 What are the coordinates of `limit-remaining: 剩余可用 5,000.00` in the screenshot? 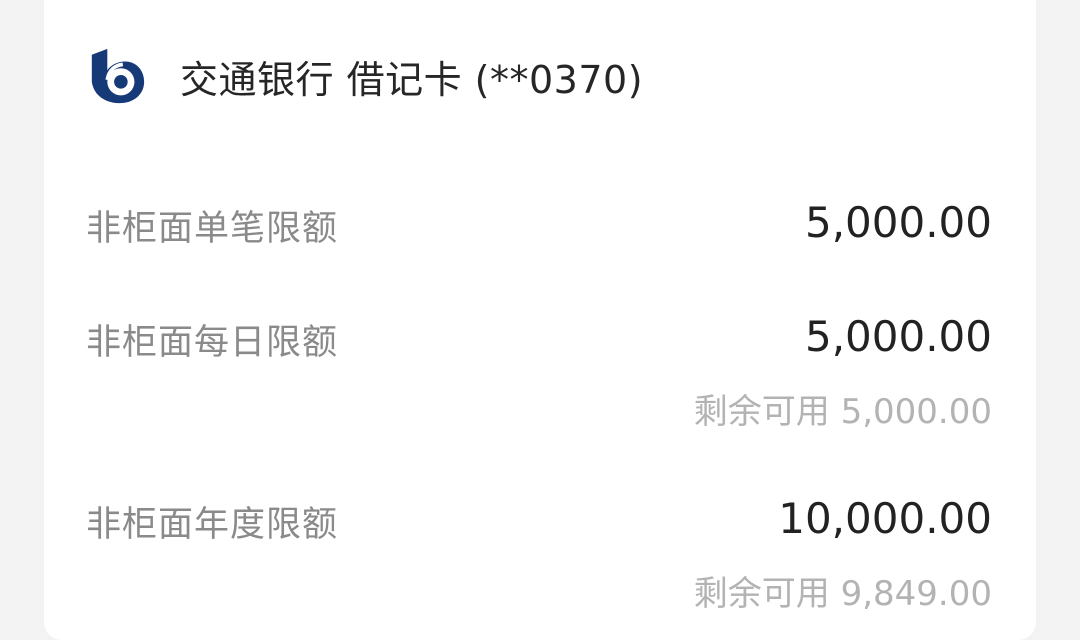 It's located at (842, 412).